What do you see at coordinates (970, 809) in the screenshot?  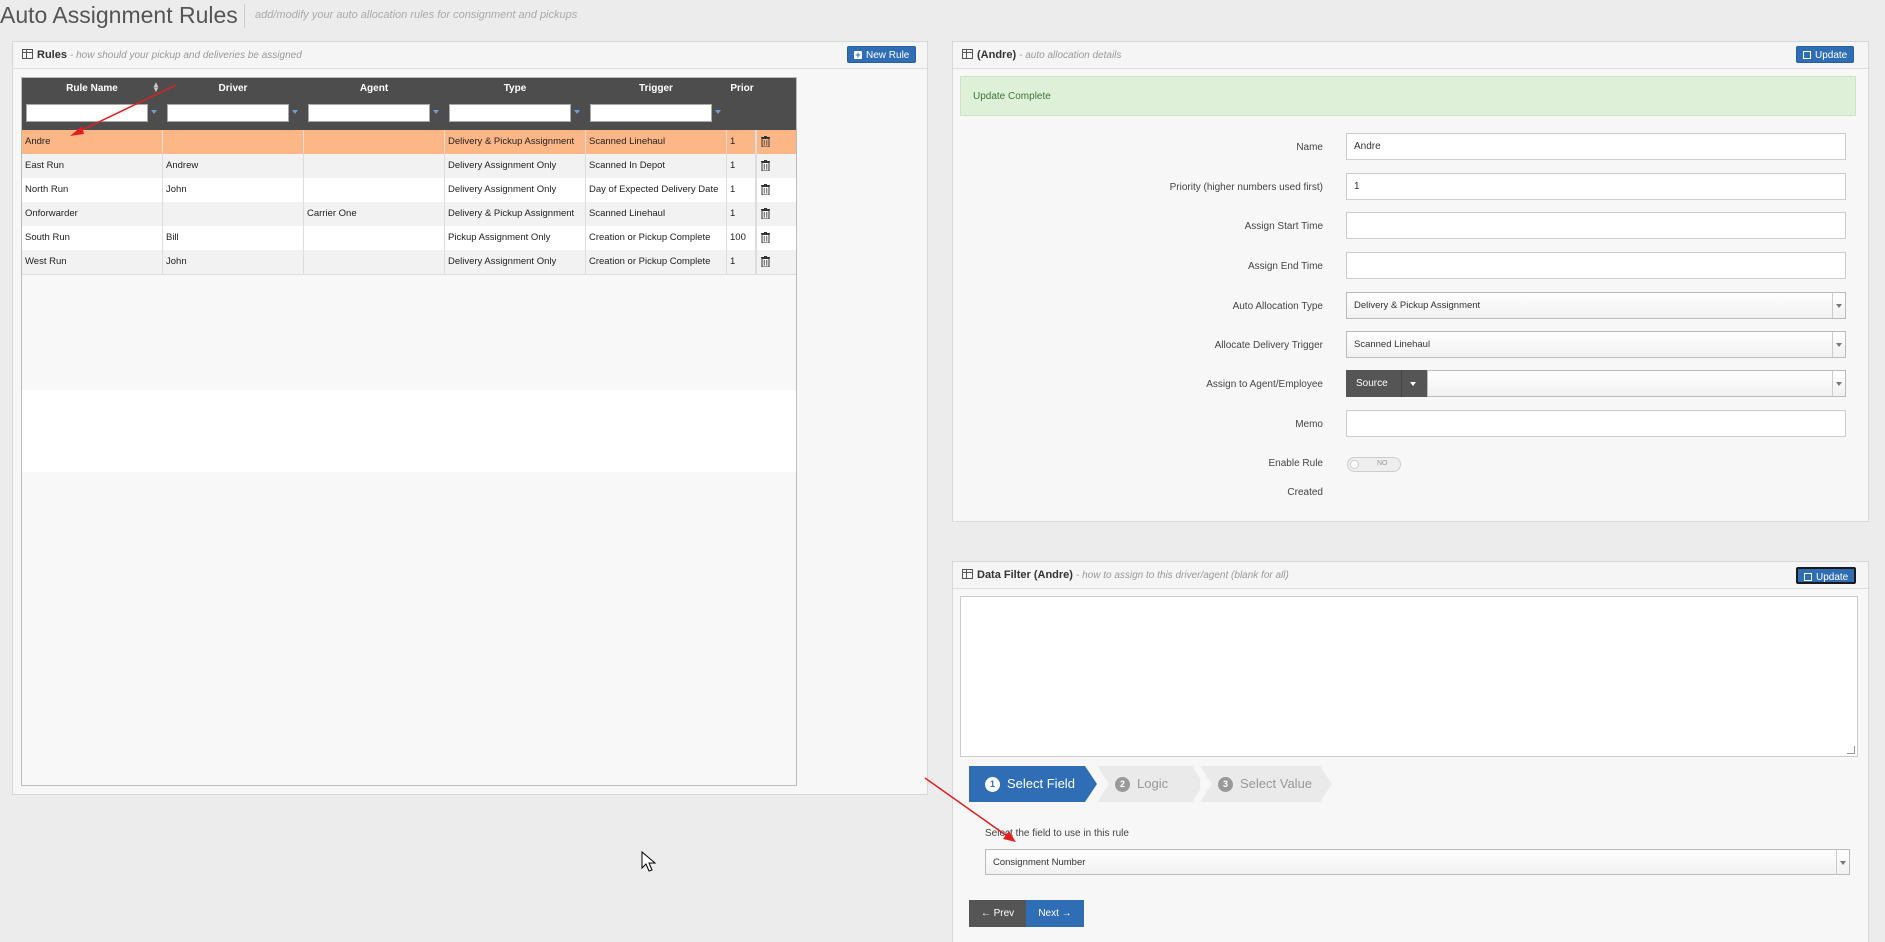 I see `annotation-arrow-to-field-select` at bounding box center [970, 809].